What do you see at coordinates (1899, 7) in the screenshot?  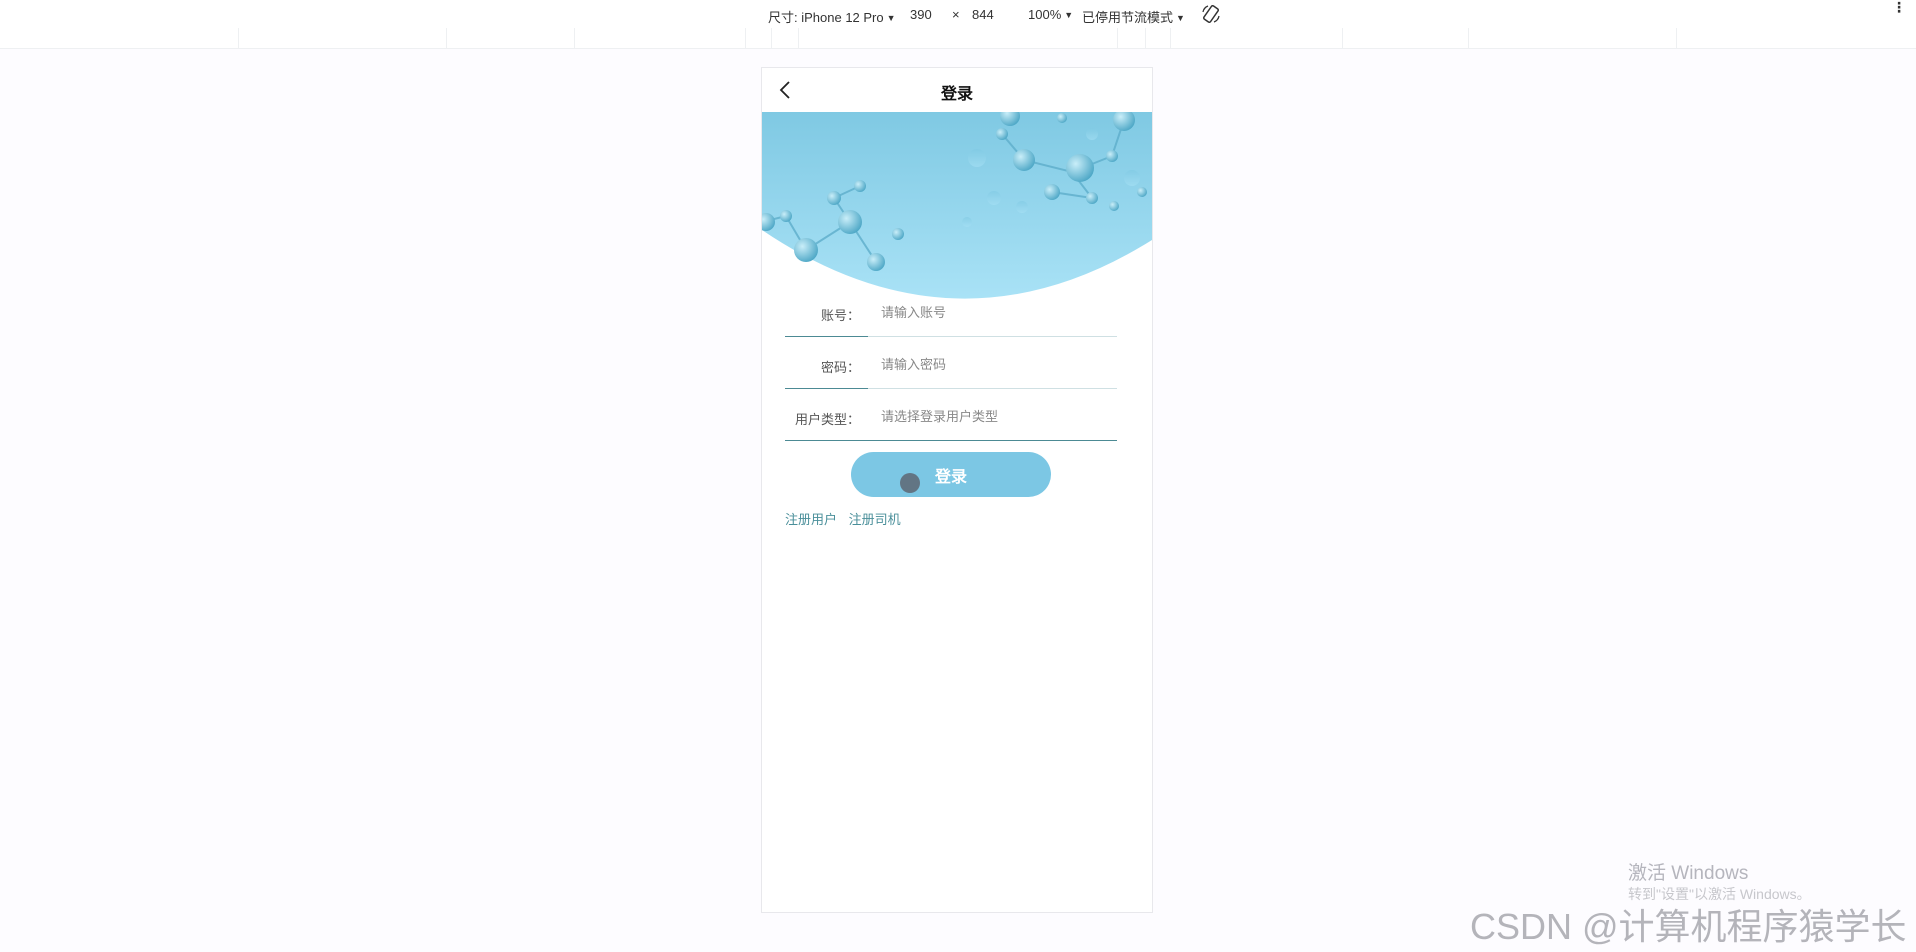 I see `more-options-icon: ⋮` at bounding box center [1899, 7].